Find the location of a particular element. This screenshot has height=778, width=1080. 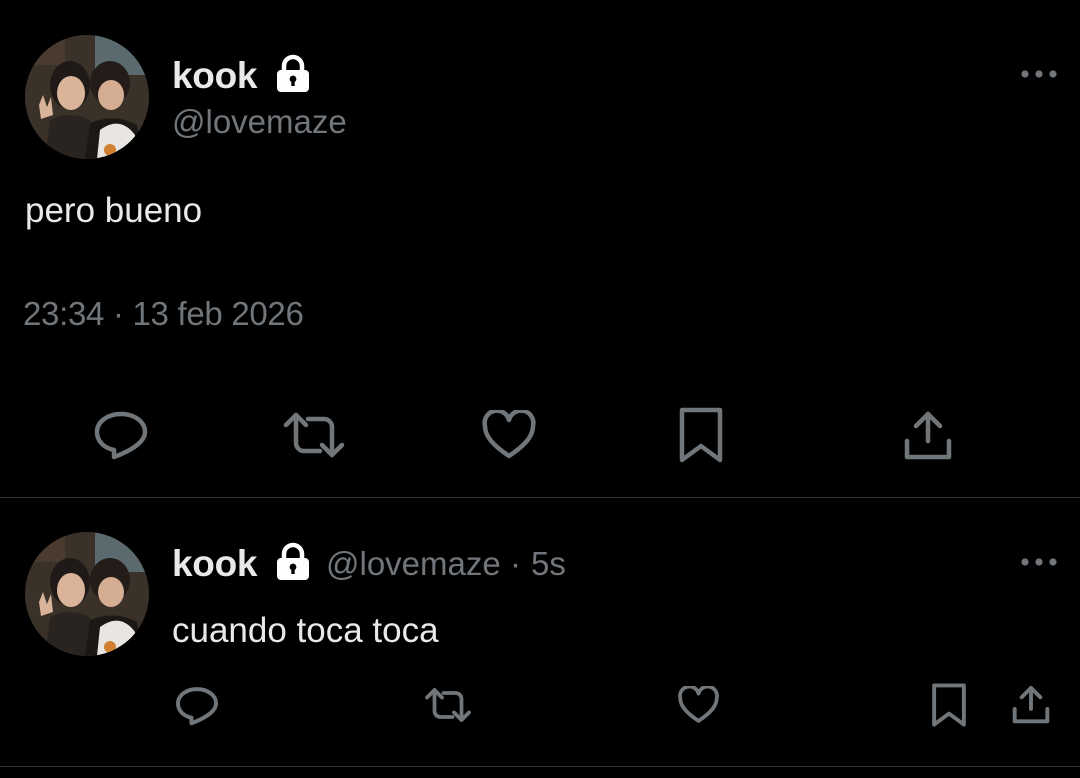

tweet-text: pero bueno is located at coordinates (114, 210).